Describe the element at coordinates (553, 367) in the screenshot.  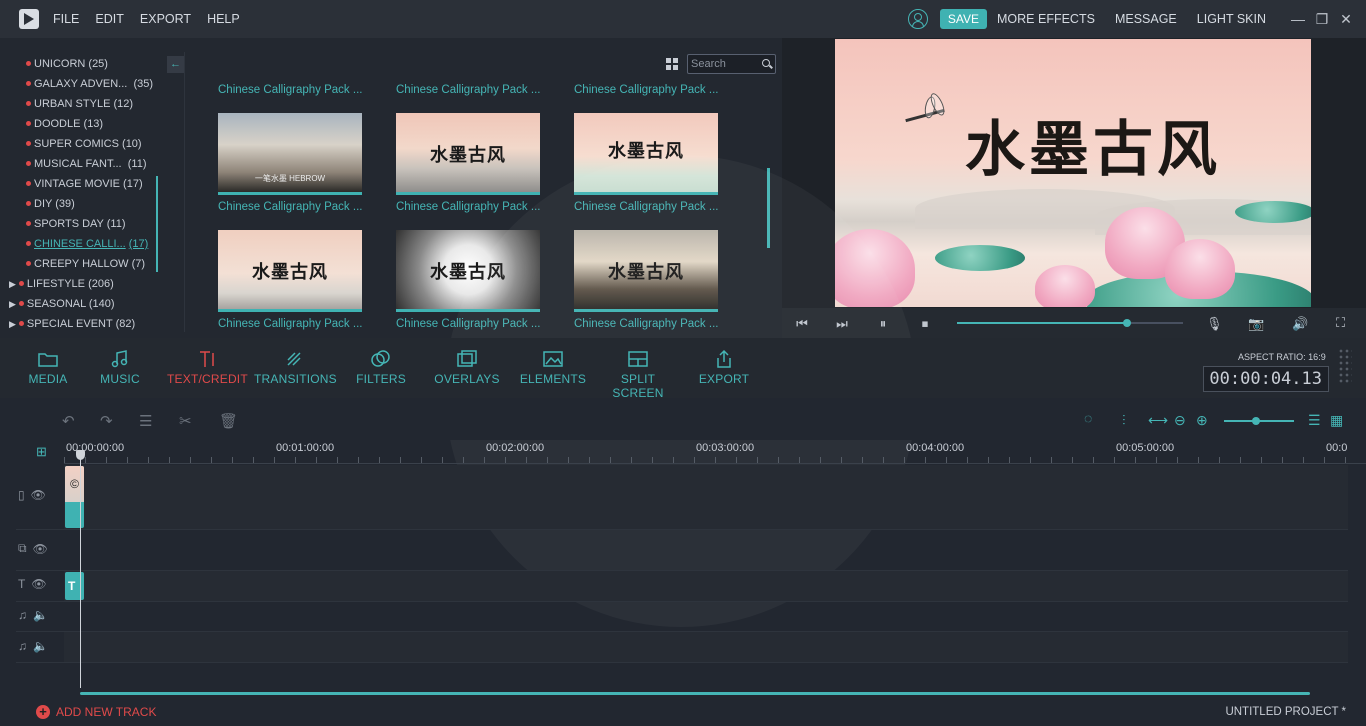
I see `tool-elements: ELEMENTS` at that location.